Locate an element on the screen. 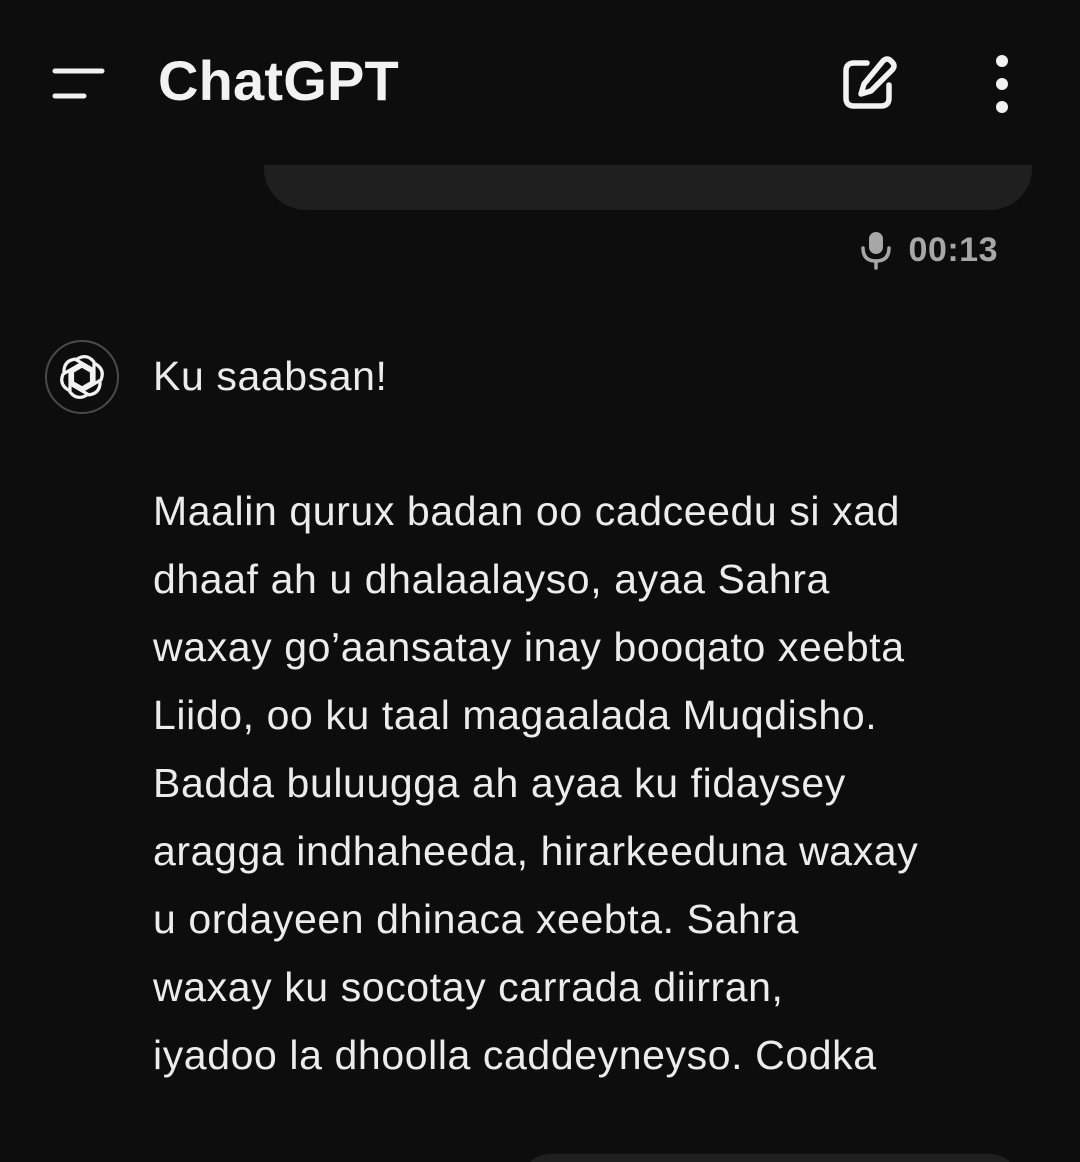 The width and height of the screenshot is (1080, 1162). voice-message-meta: 00:13 is located at coordinates (928, 250).